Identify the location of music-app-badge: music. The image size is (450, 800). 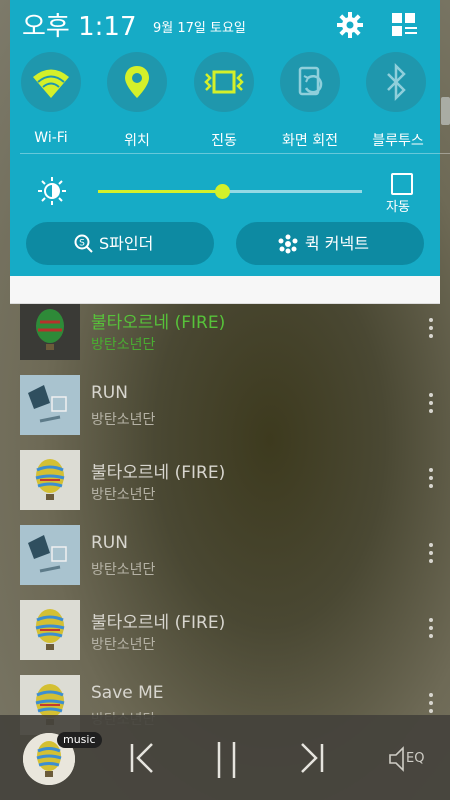
(79, 740).